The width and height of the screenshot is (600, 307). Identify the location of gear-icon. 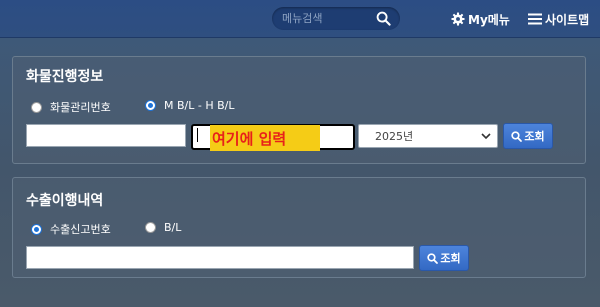
(458, 19).